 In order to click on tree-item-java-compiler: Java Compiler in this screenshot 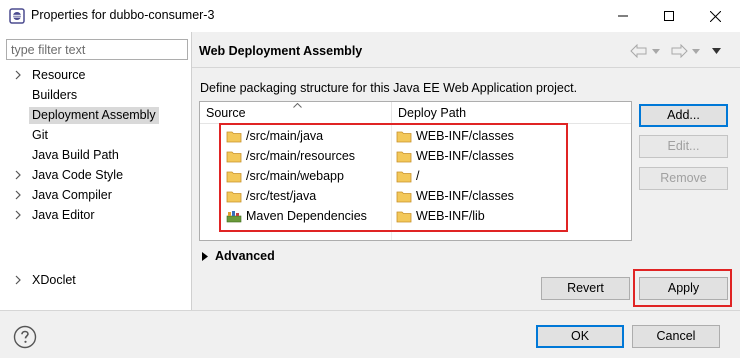, I will do `click(95, 195)`.